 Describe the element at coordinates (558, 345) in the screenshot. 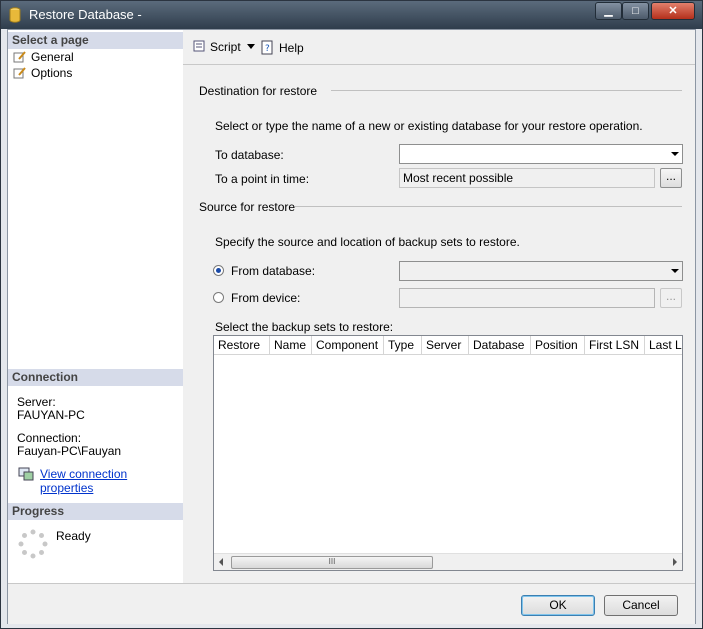

I see `column-header-position: Position` at that location.